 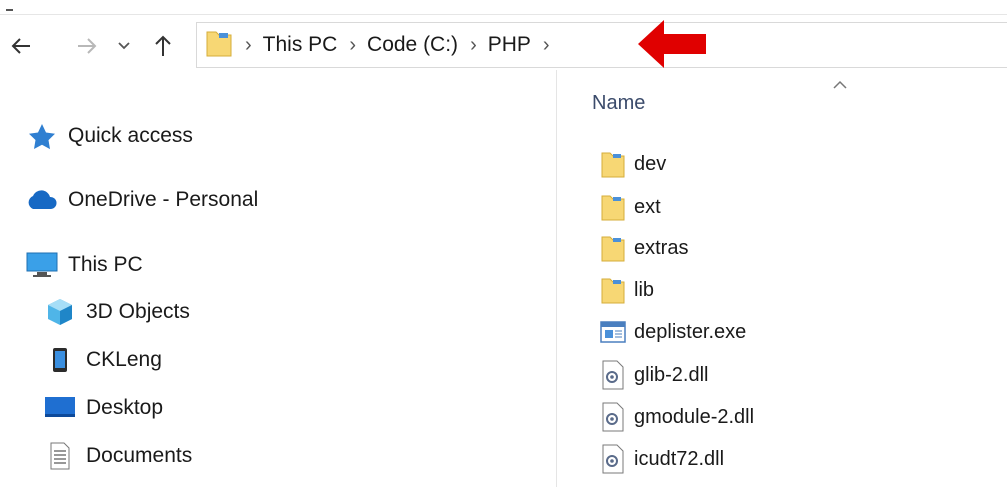 I want to click on nav-item-desktop: Desktop, so click(x=102, y=408).